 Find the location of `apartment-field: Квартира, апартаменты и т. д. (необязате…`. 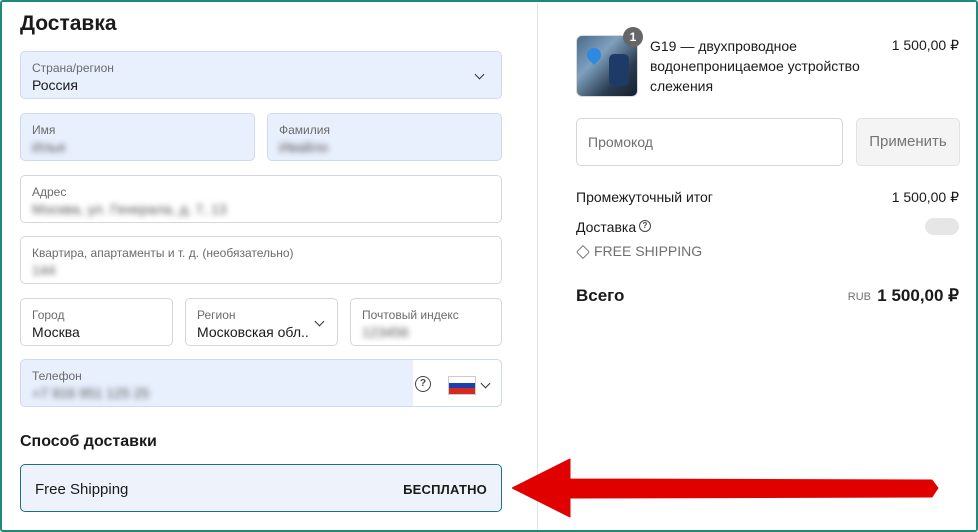

apartment-field: Квартира, апартаменты и т. д. (необязате… is located at coordinates (261, 260).